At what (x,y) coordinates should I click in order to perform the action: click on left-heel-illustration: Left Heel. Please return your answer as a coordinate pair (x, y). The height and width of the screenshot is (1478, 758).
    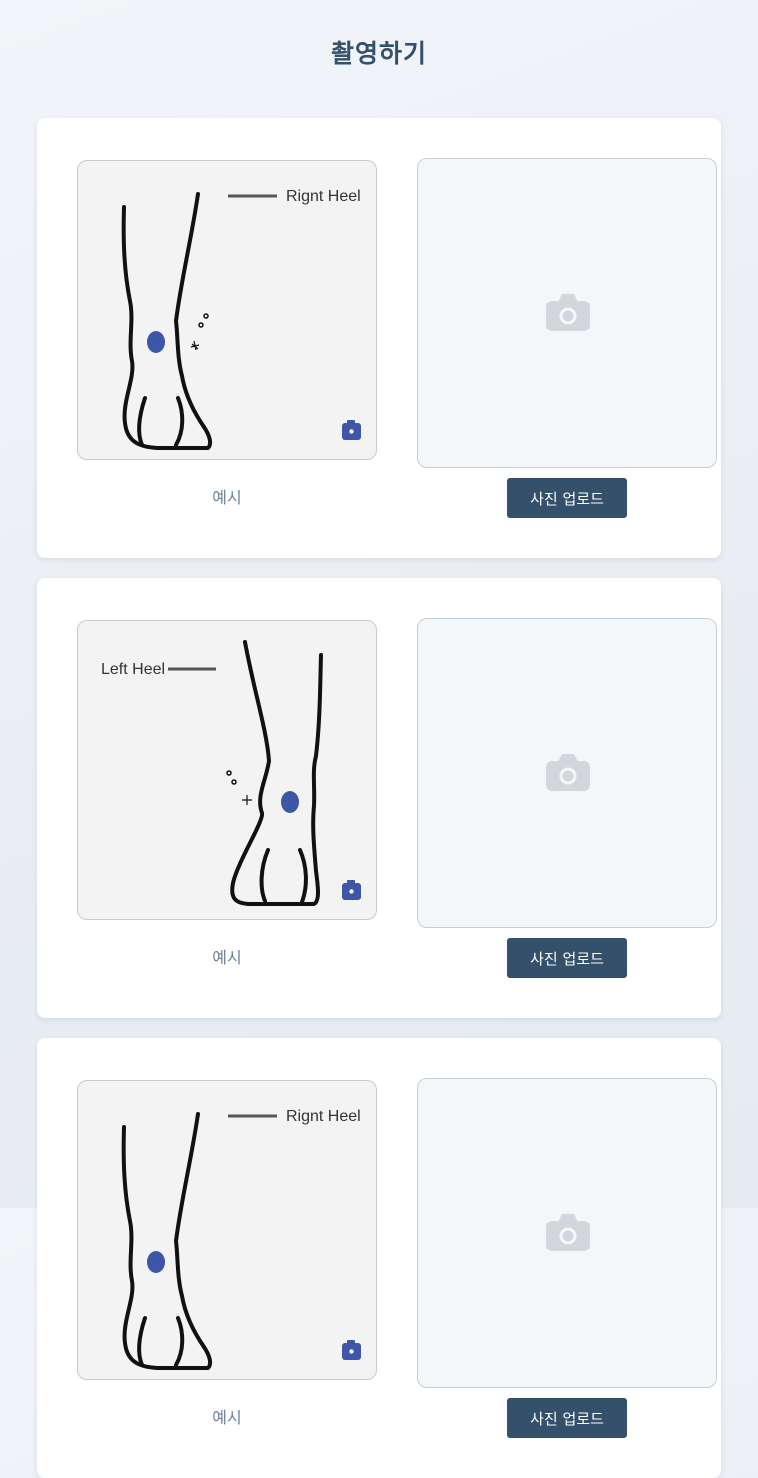
    Looking at the image, I should click on (231, 773).